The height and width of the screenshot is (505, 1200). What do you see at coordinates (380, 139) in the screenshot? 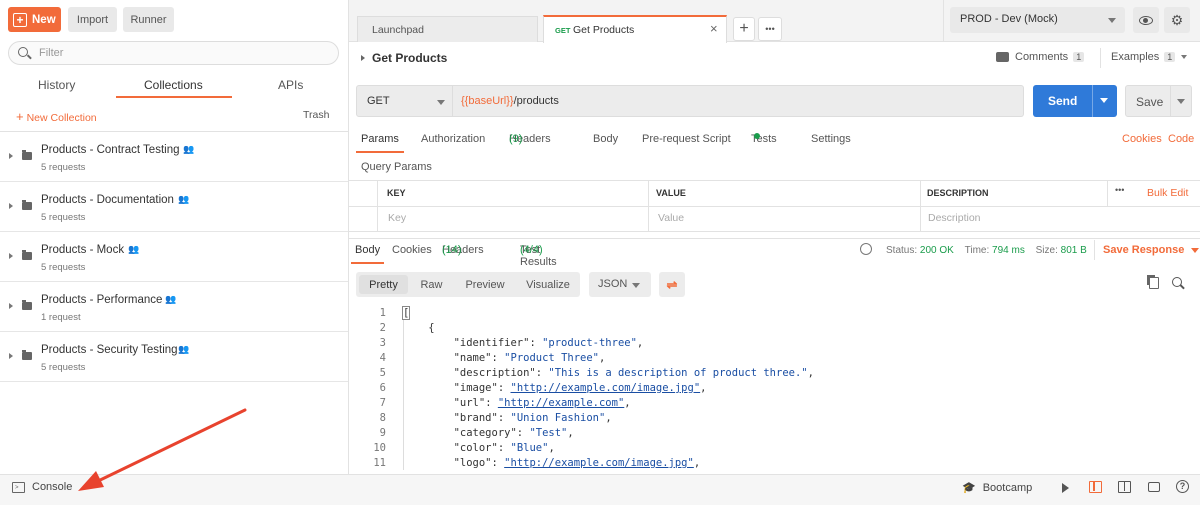
I see `tab-params: Params` at bounding box center [380, 139].